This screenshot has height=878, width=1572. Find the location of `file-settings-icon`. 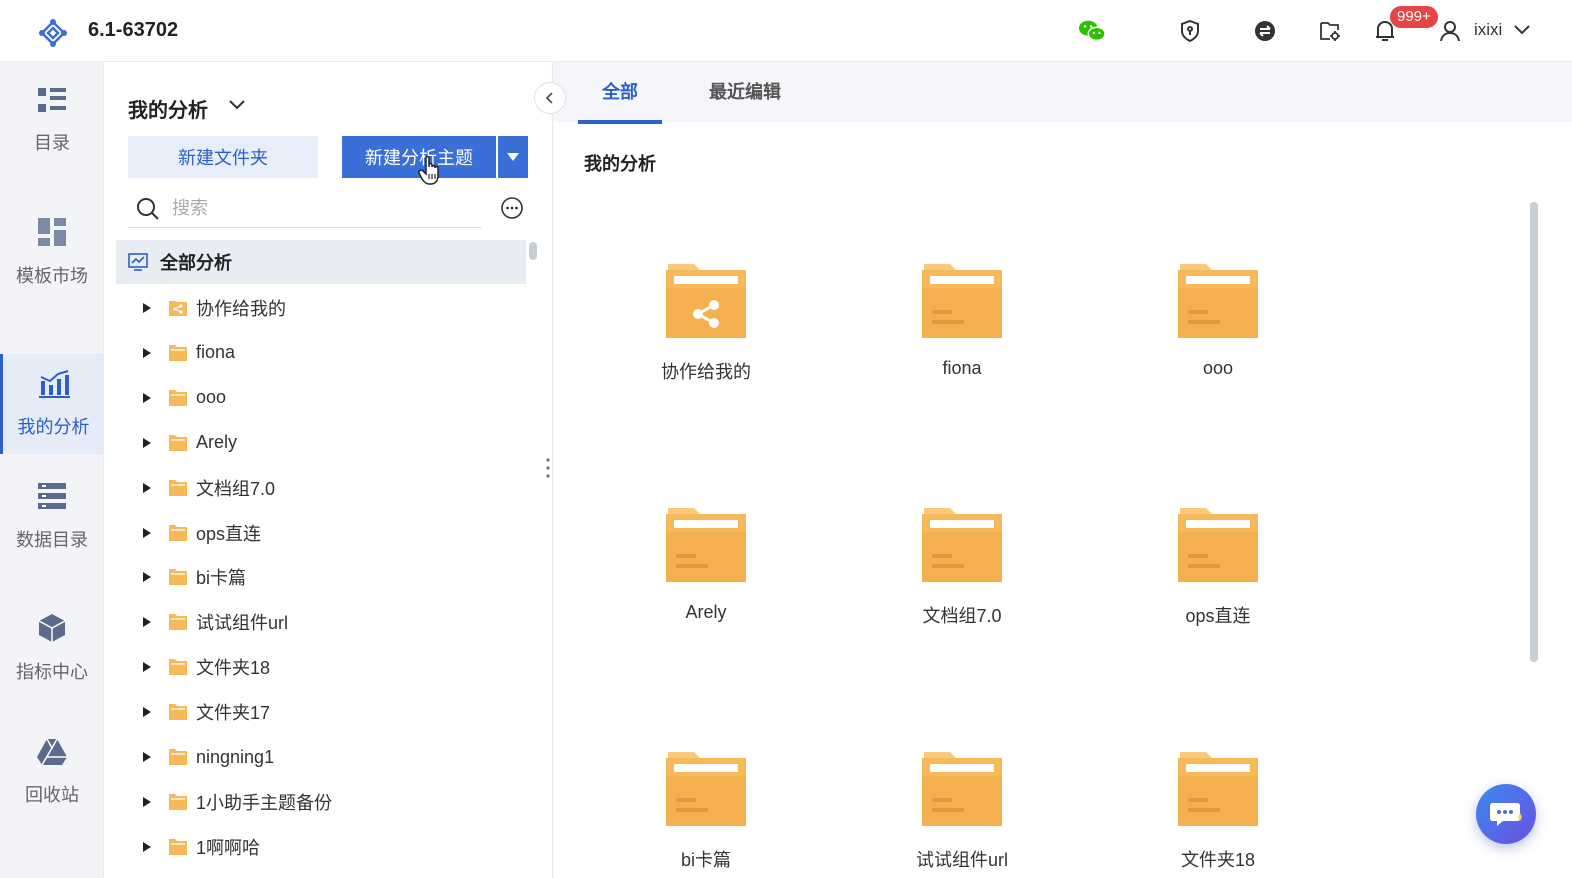

file-settings-icon is located at coordinates (1330, 31).